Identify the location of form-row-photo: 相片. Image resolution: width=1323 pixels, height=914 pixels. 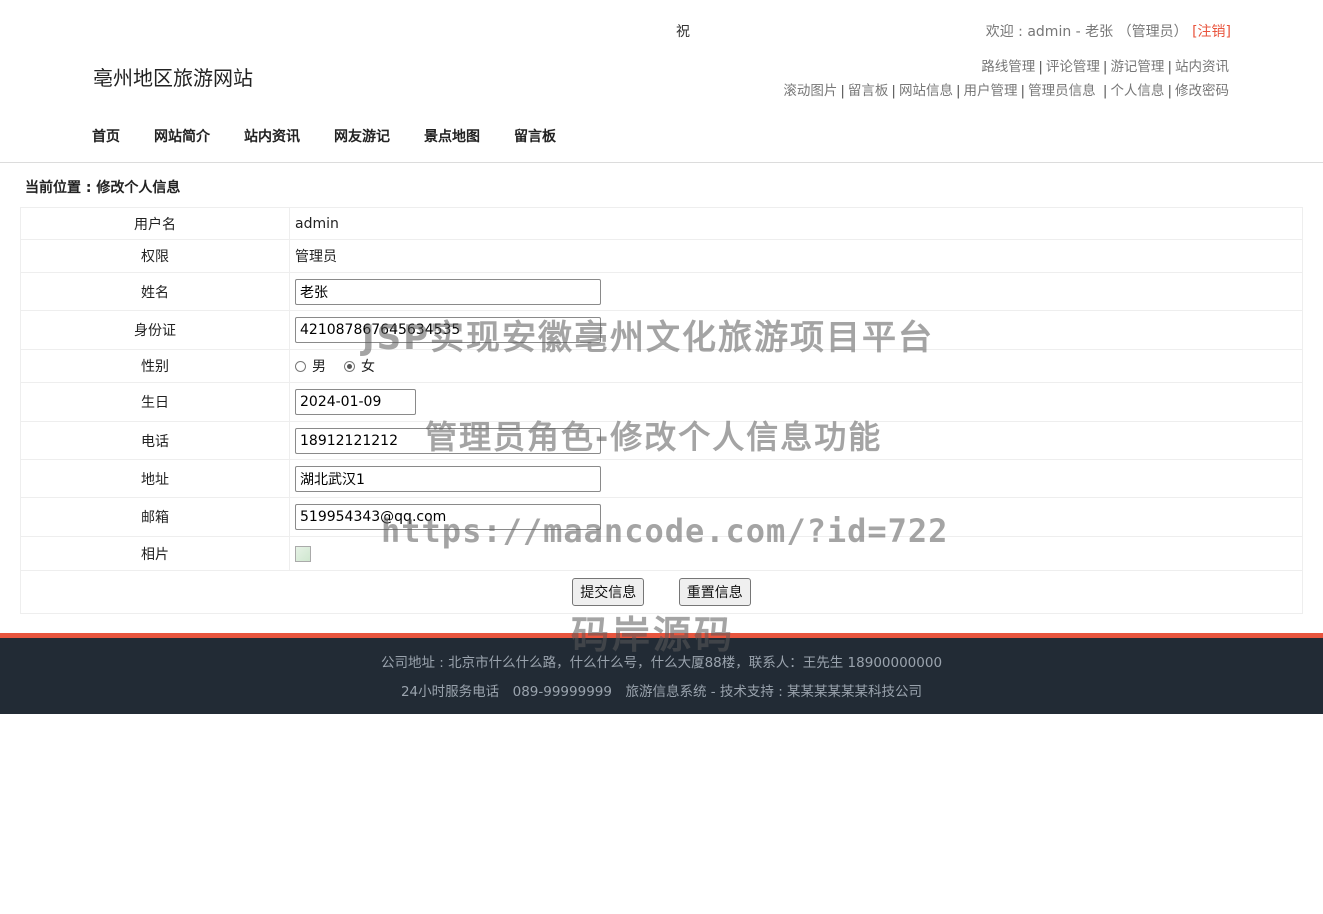
(661, 553).